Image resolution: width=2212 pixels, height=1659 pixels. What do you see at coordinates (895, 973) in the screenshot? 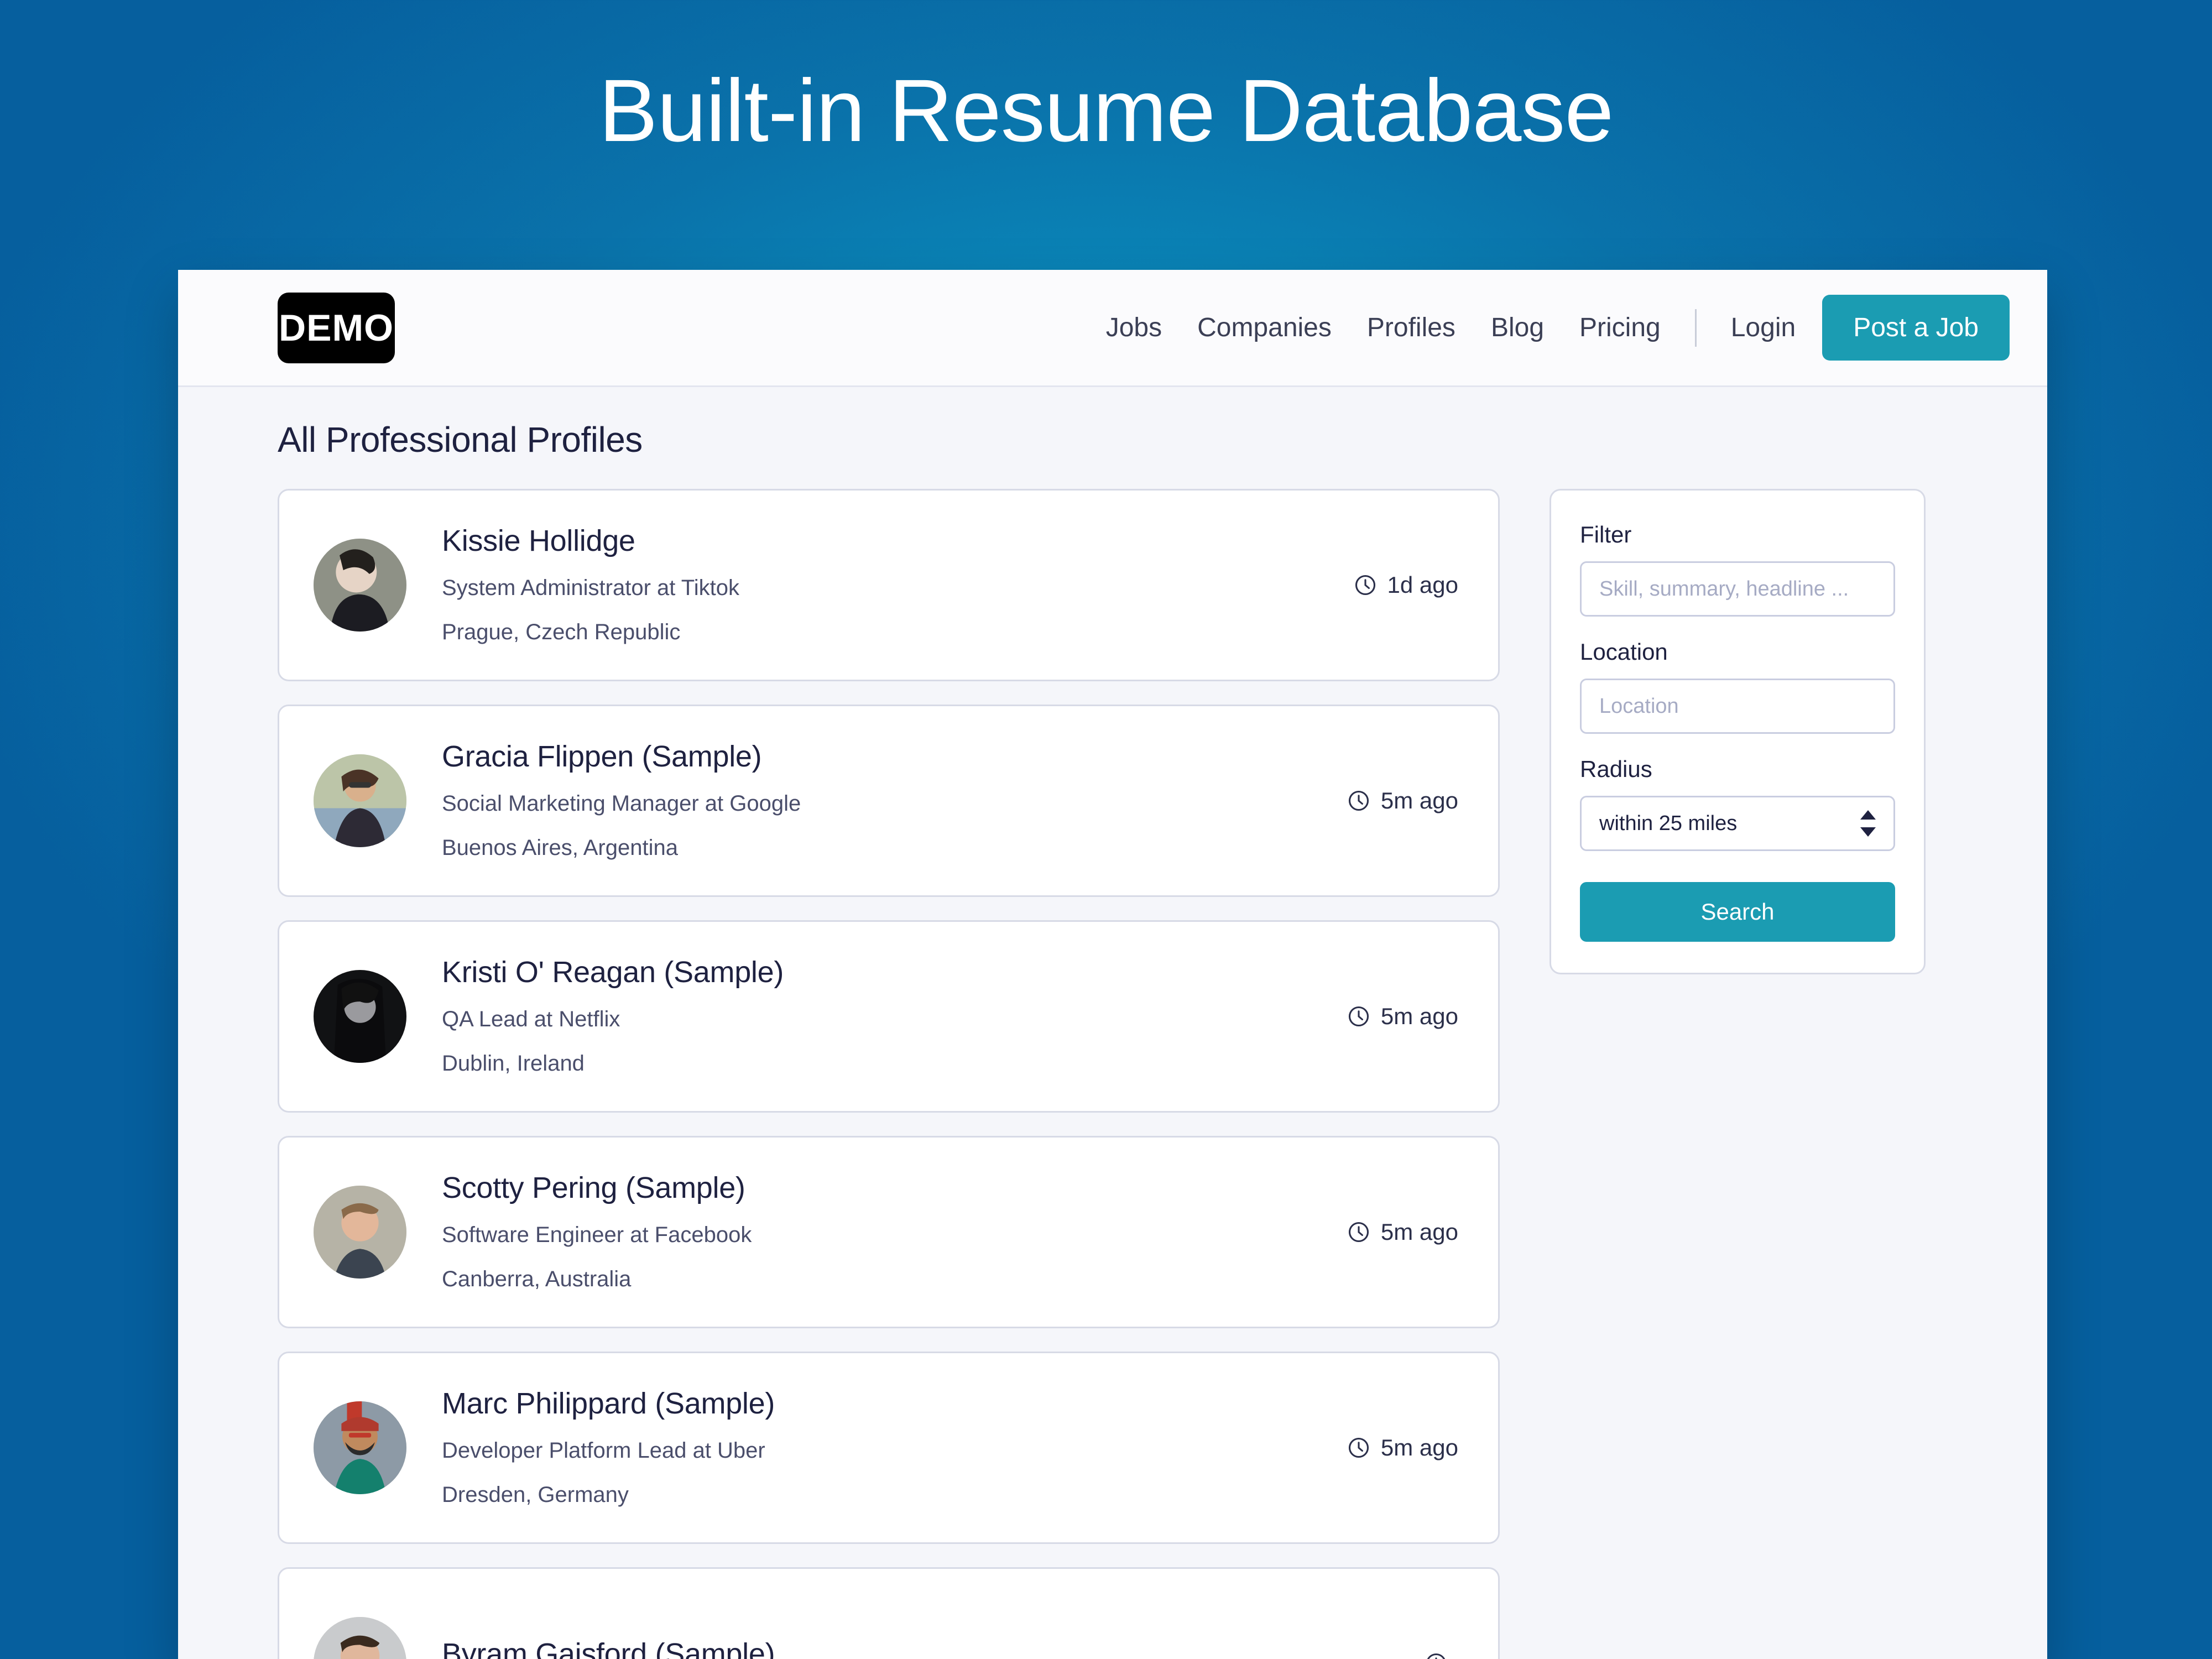
I see `profile-name: Kristi O' Reagan (Sample)` at bounding box center [895, 973].